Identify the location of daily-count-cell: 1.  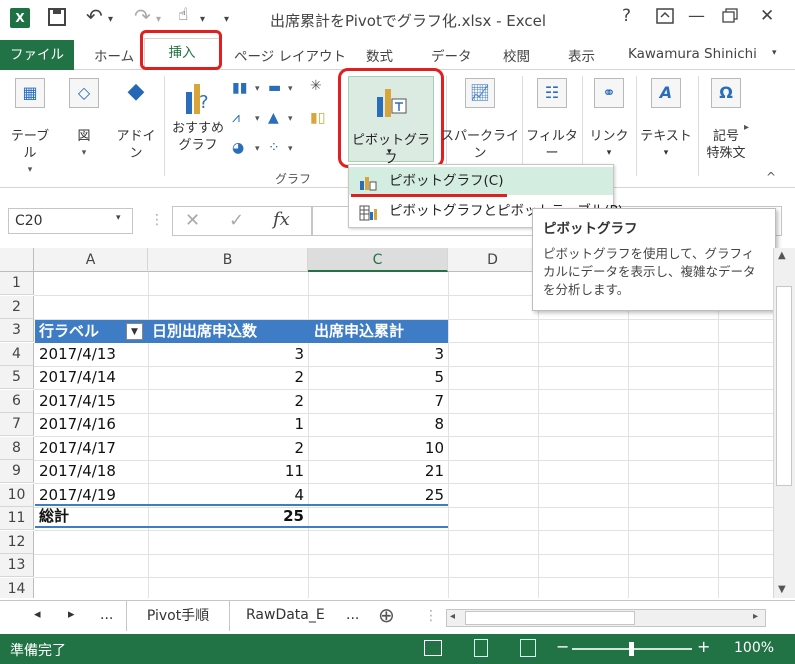
(228, 424).